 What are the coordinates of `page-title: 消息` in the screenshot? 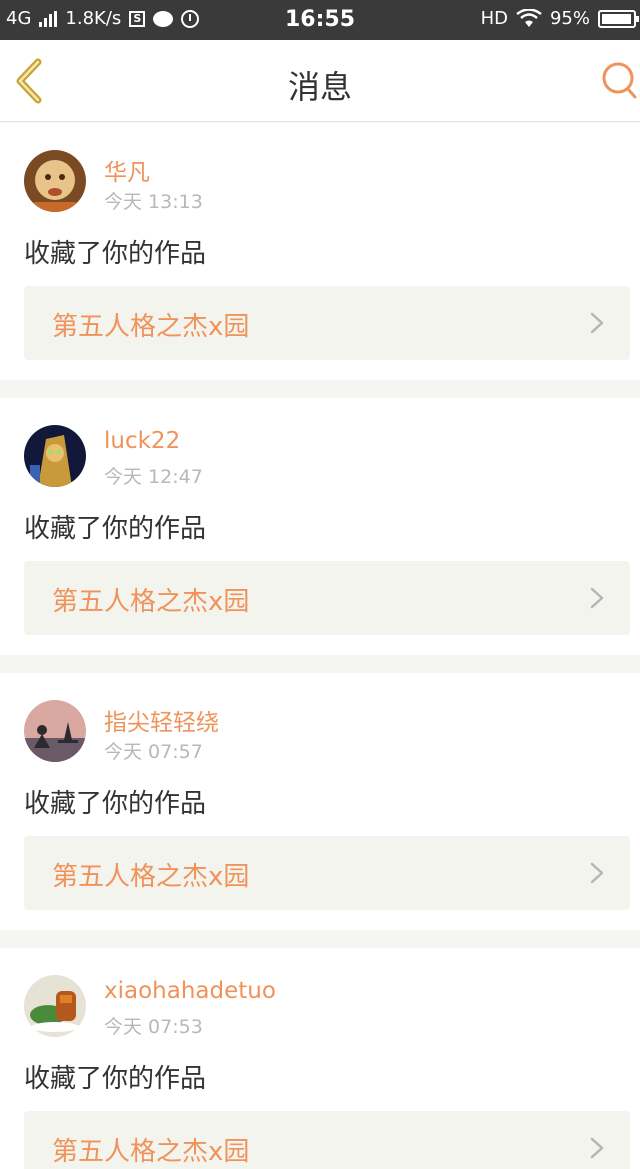 It's located at (319, 87).